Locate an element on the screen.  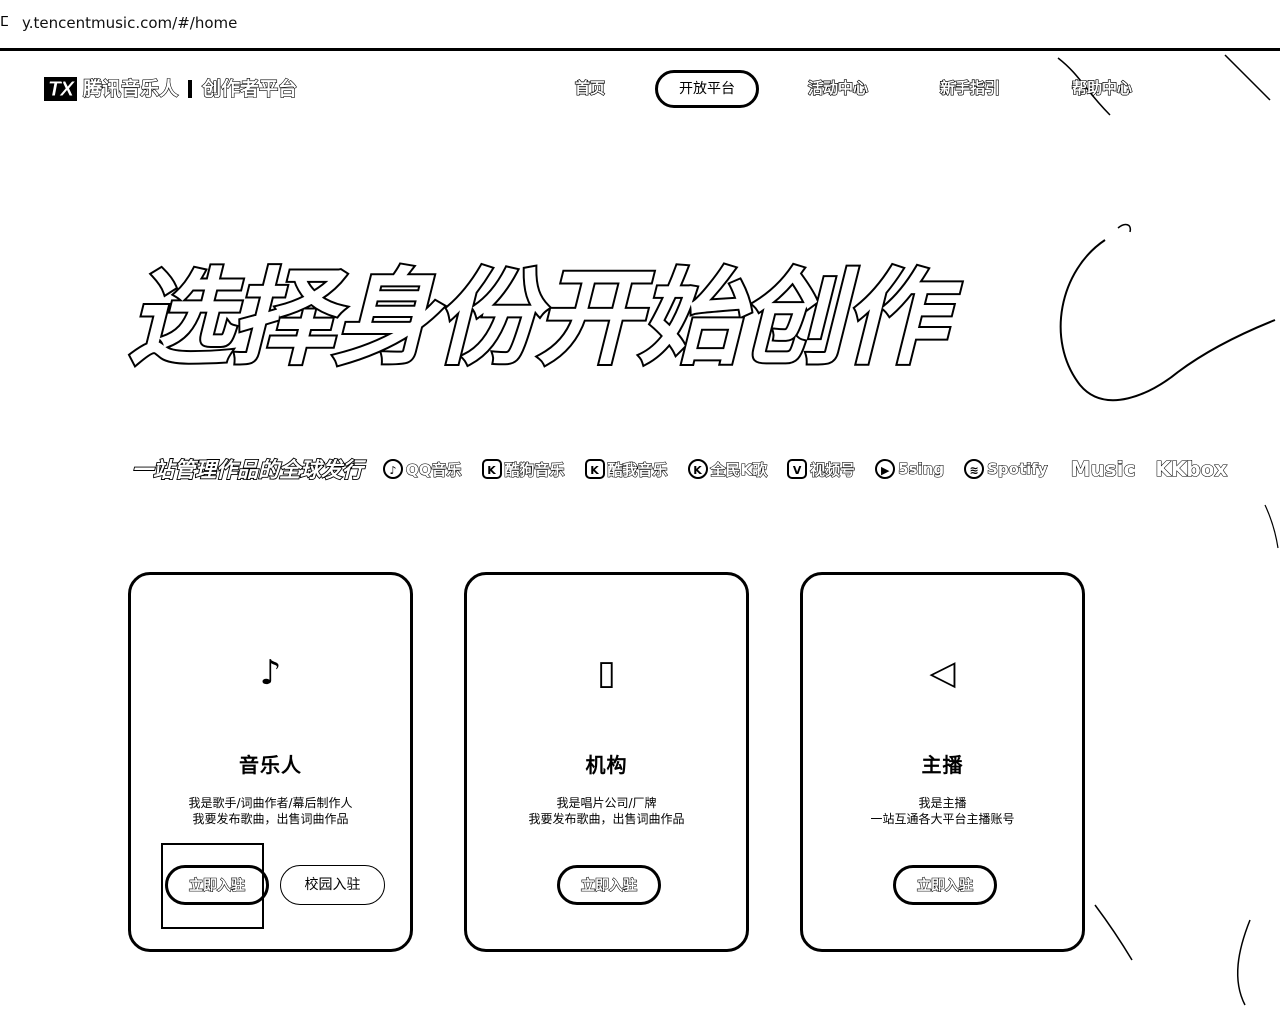
card-description: 我是歌手/词曲作者/幕后制作人 我要发布歌曲，出售词曲作品 is located at coordinates (270, 811).